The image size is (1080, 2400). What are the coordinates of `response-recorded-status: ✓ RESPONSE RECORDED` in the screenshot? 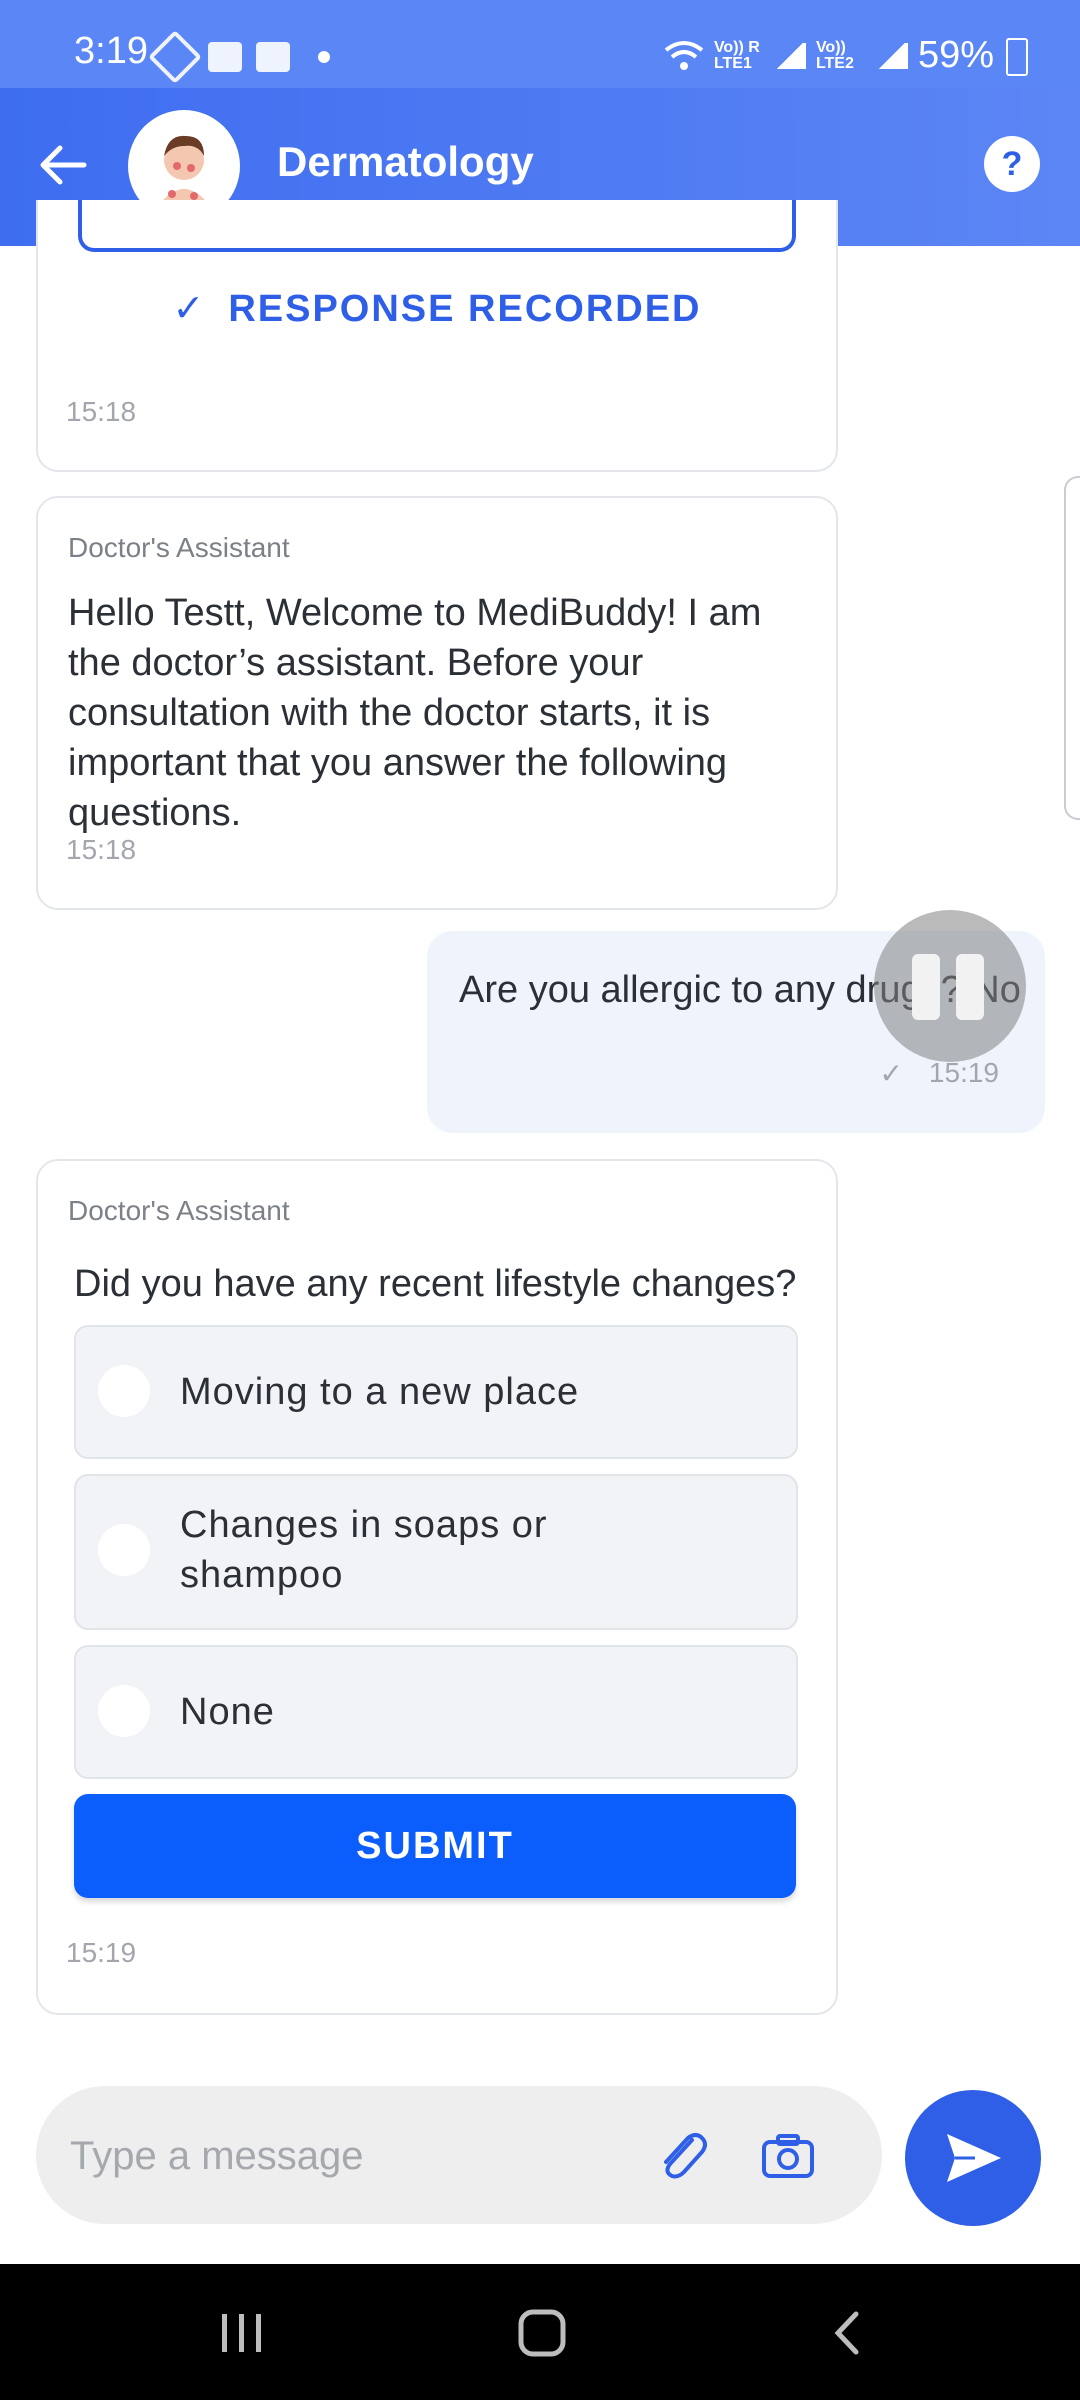 It's located at (437, 308).